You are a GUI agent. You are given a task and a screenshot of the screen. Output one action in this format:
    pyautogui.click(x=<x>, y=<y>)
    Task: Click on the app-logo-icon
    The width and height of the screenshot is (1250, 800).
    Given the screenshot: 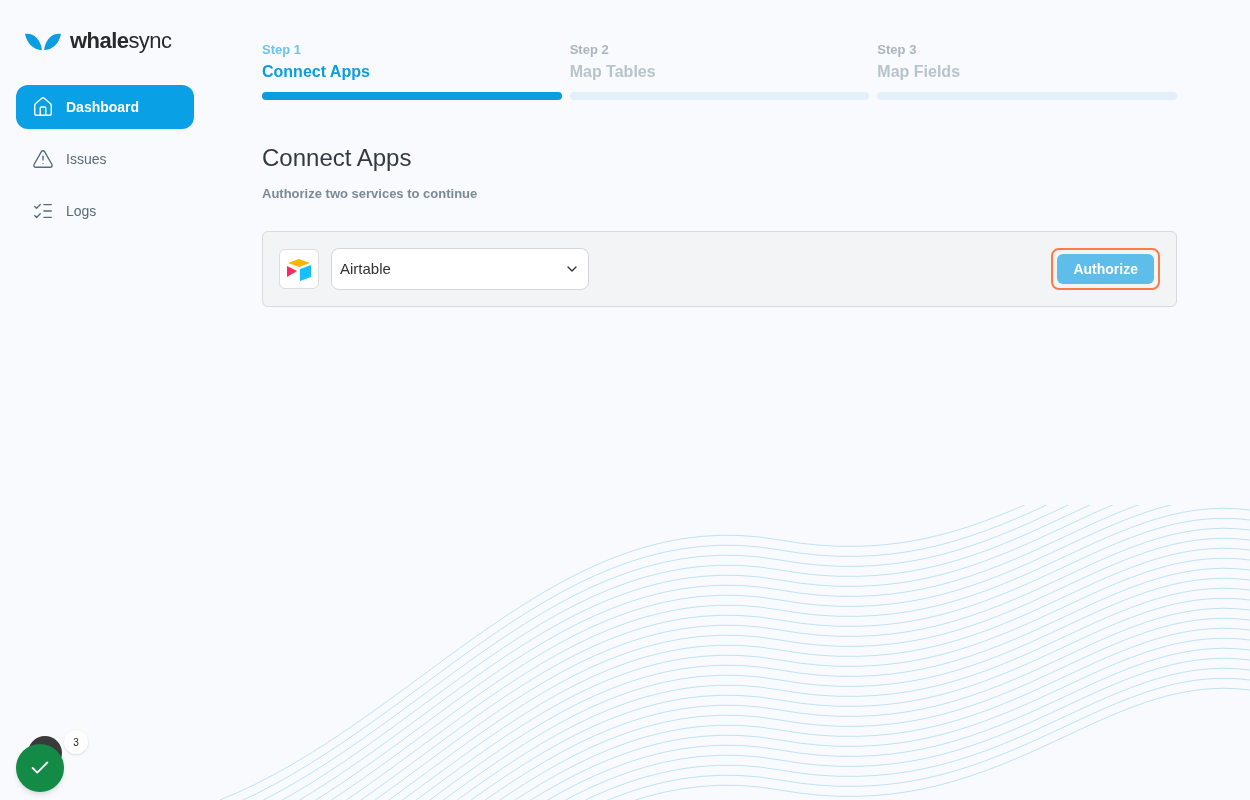 What is the action you would take?
    pyautogui.click(x=299, y=269)
    